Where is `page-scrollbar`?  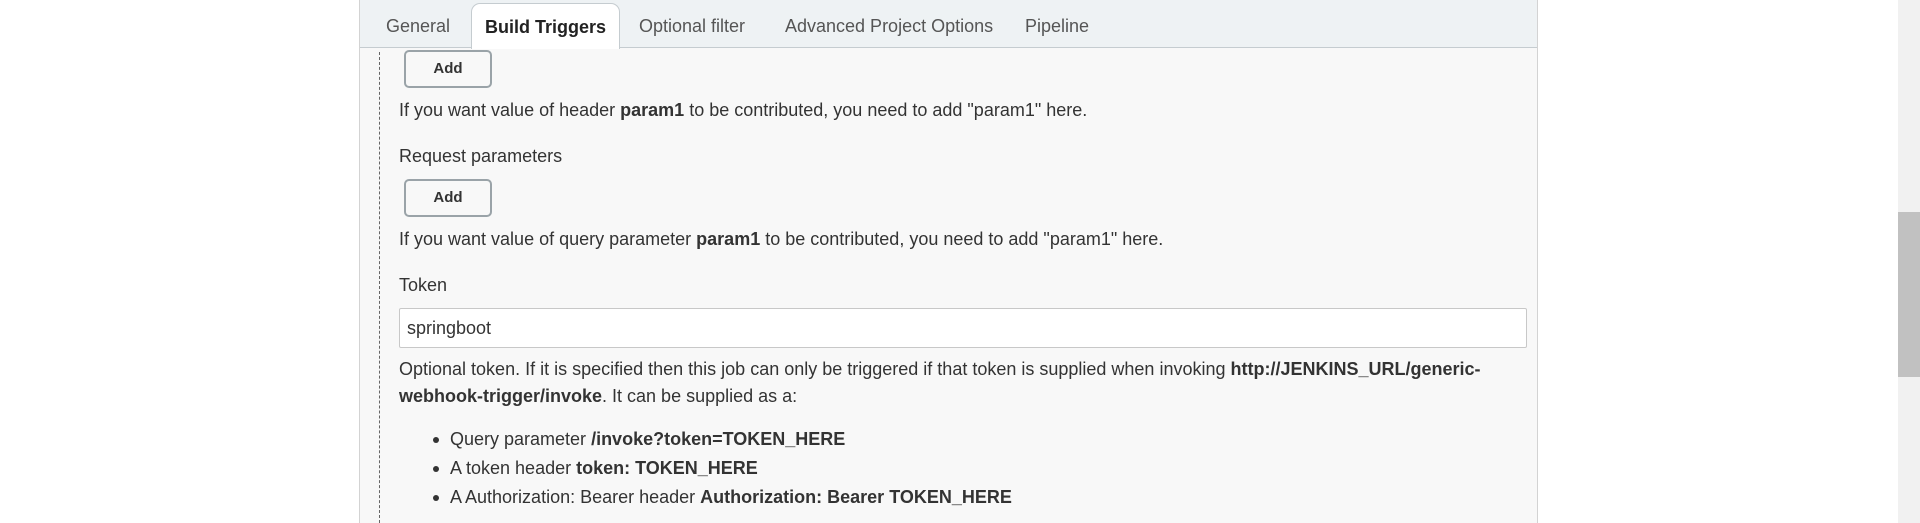
page-scrollbar is located at coordinates (1909, 261).